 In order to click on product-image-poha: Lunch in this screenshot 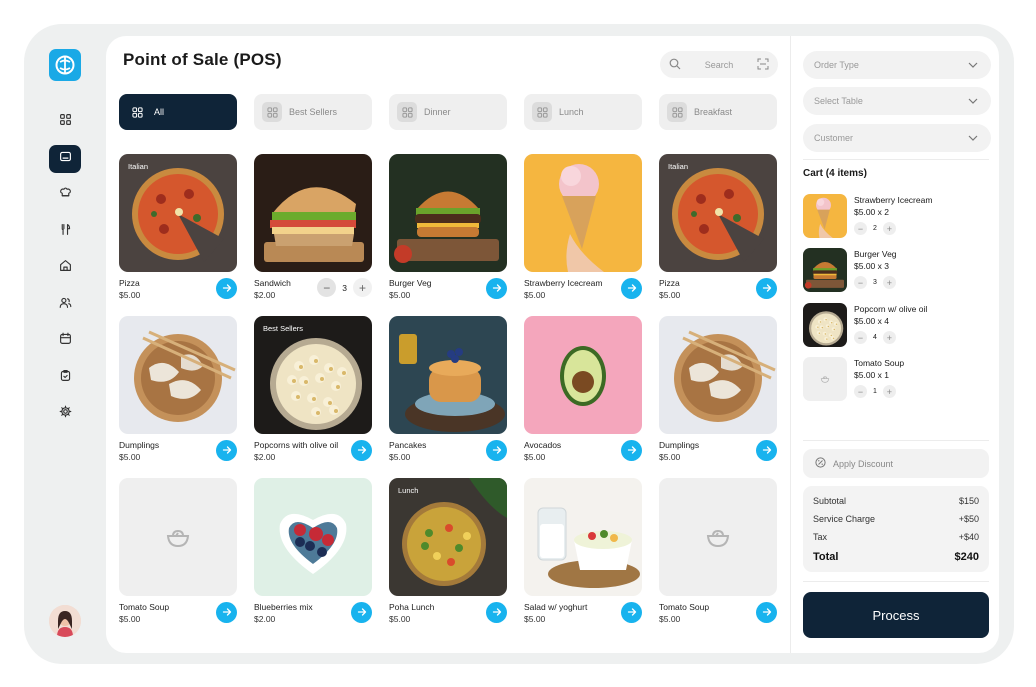, I will do `click(448, 537)`.